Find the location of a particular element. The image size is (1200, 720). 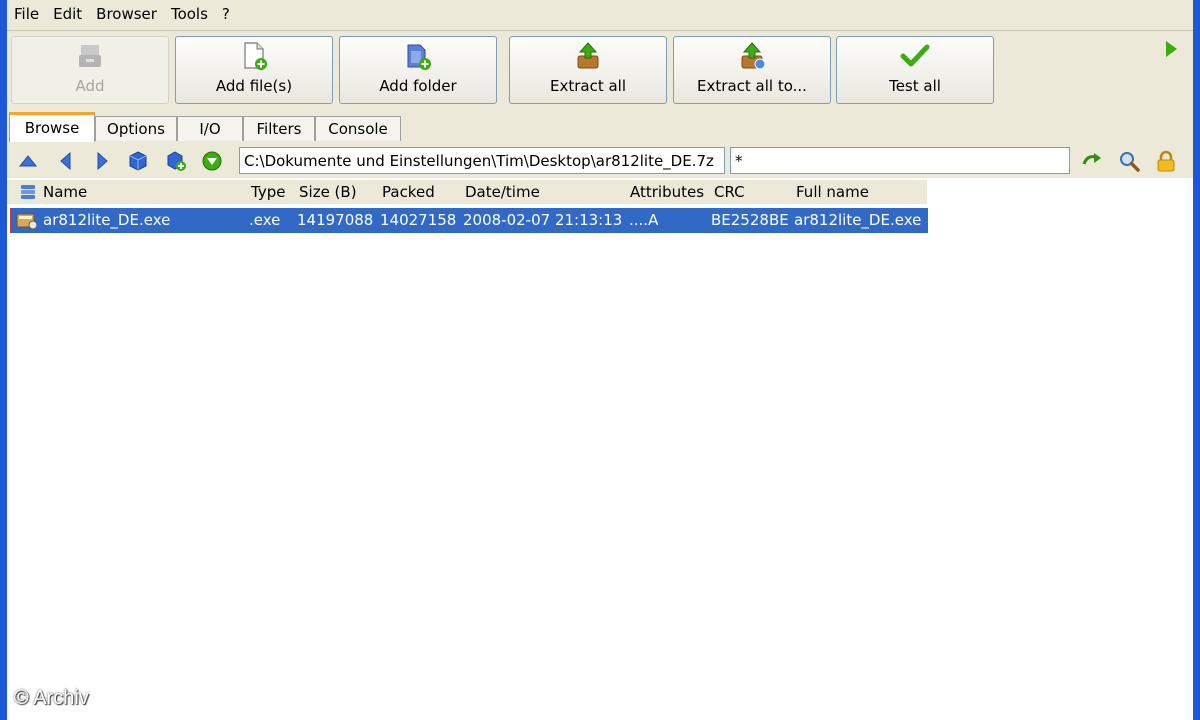

column-header-name: Name is located at coordinates (65, 192).